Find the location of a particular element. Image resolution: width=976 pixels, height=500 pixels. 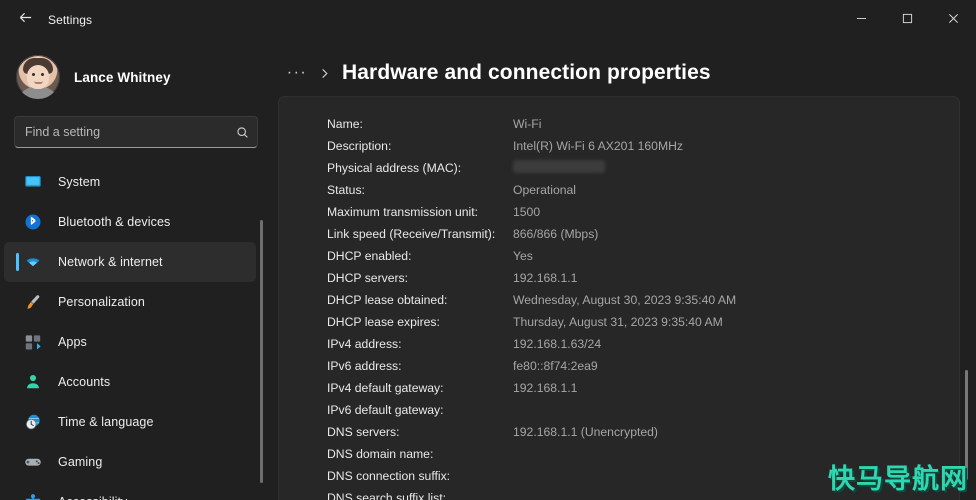

window-controls is located at coordinates (907, 20).